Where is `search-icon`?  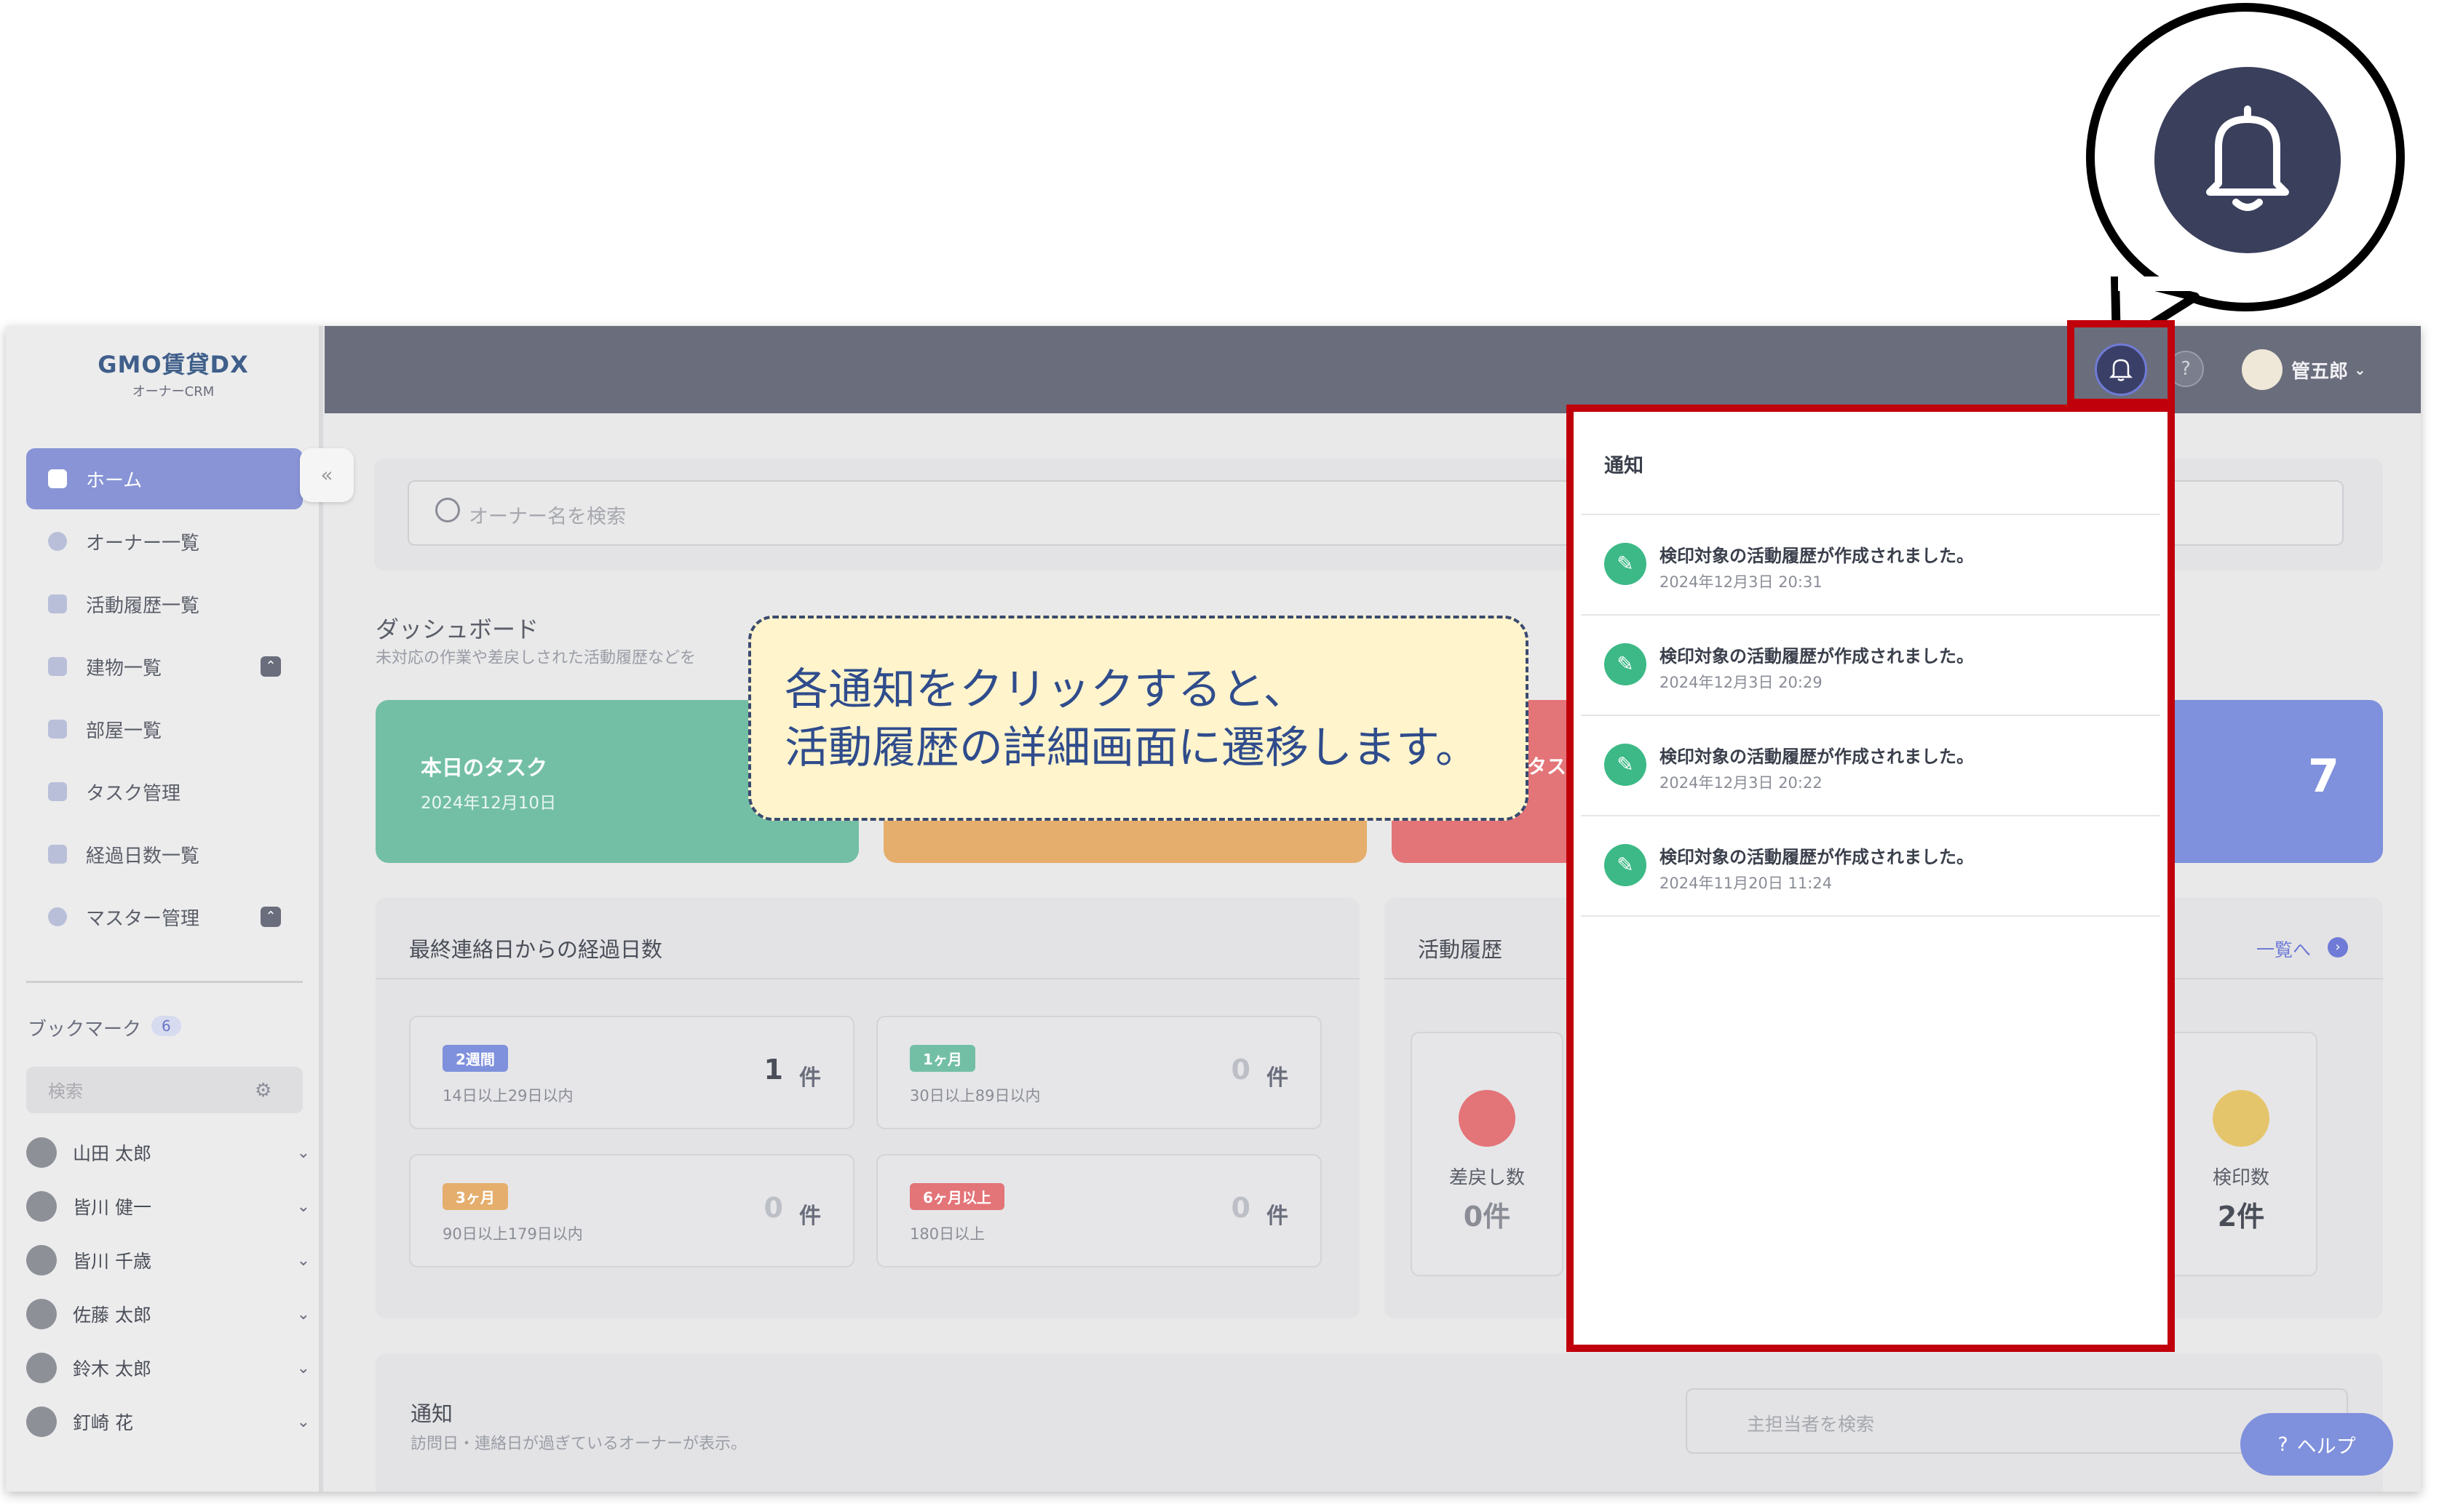 search-icon is located at coordinates (447, 510).